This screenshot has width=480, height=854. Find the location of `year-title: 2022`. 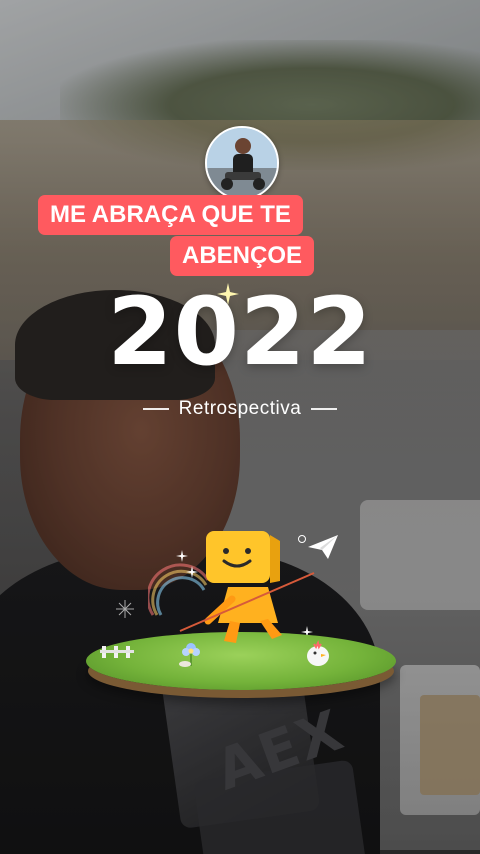

year-title: 2022 is located at coordinates (240, 332).